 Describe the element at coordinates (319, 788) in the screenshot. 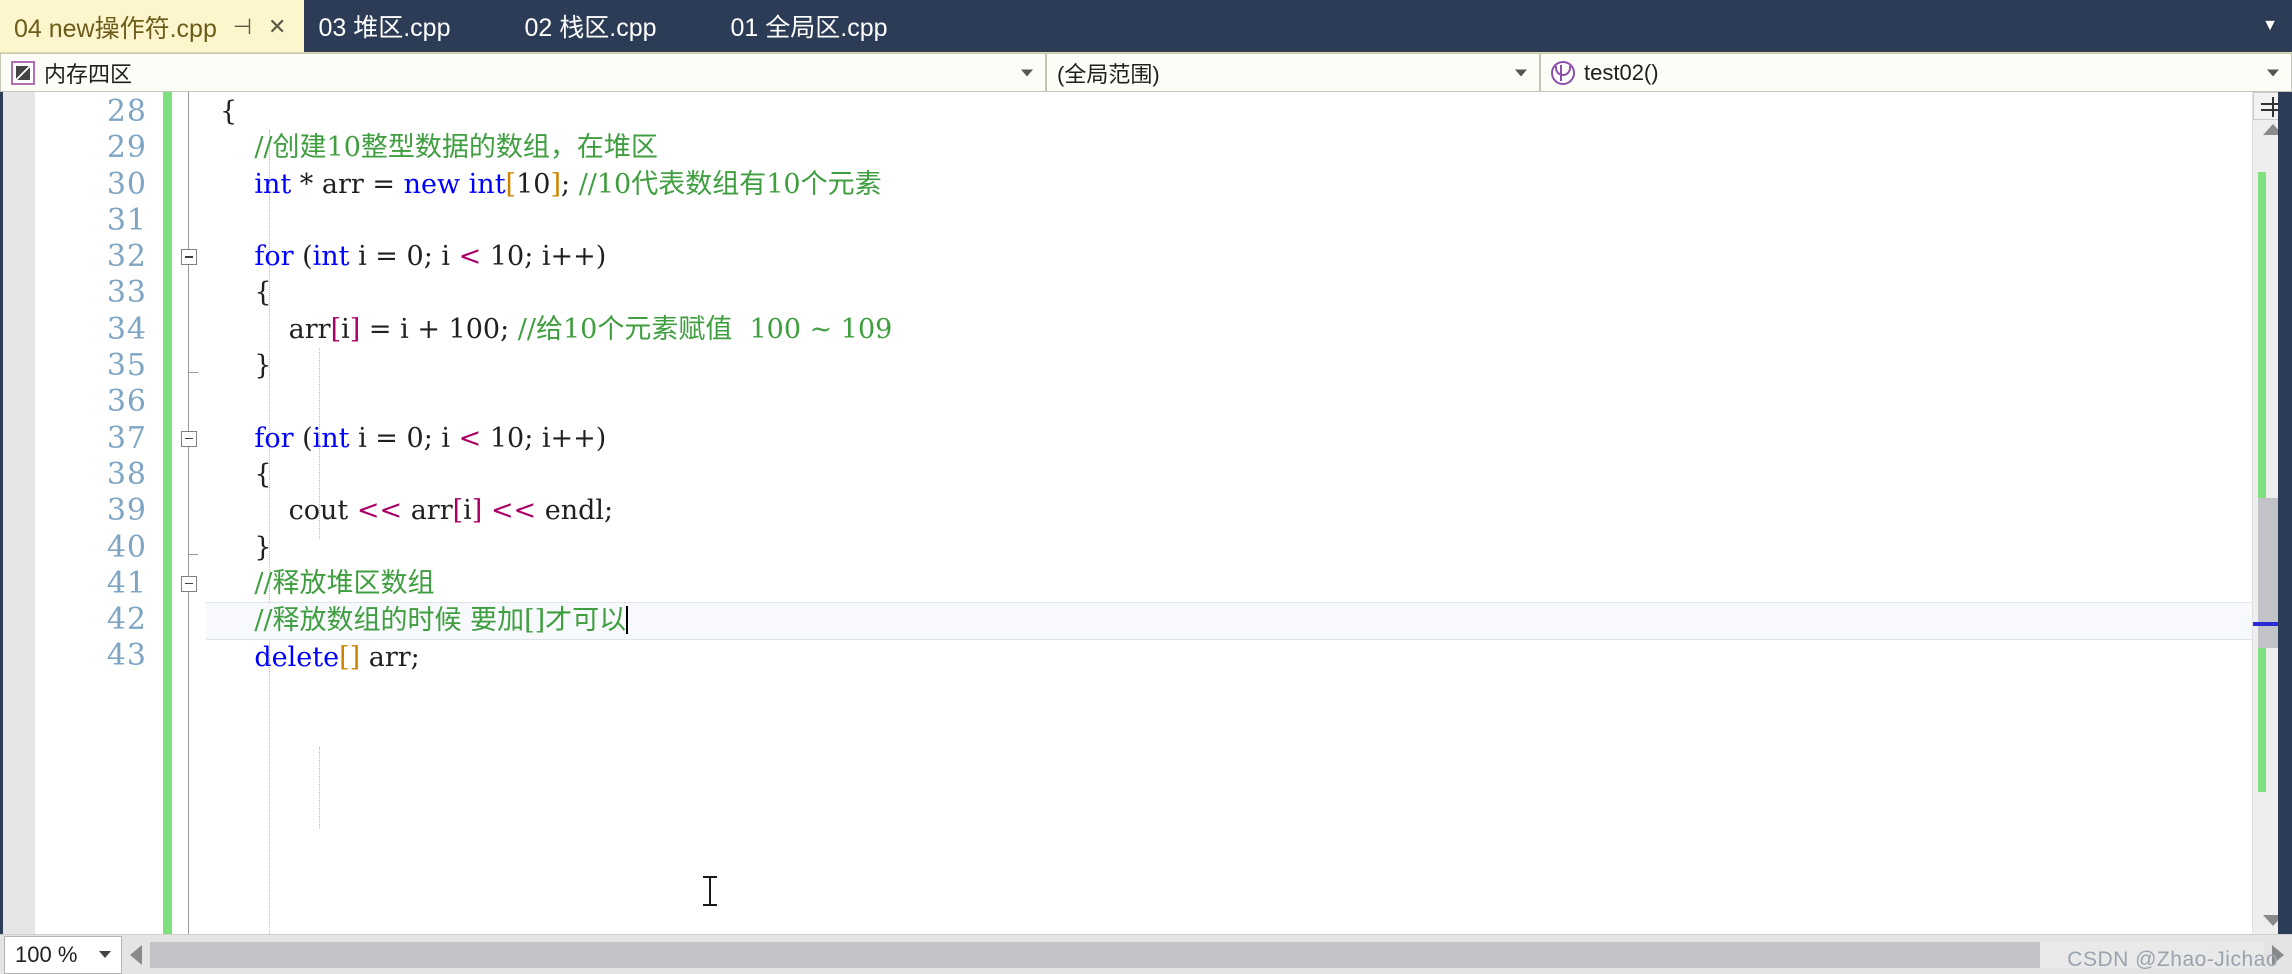

I see `indent-guide` at that location.